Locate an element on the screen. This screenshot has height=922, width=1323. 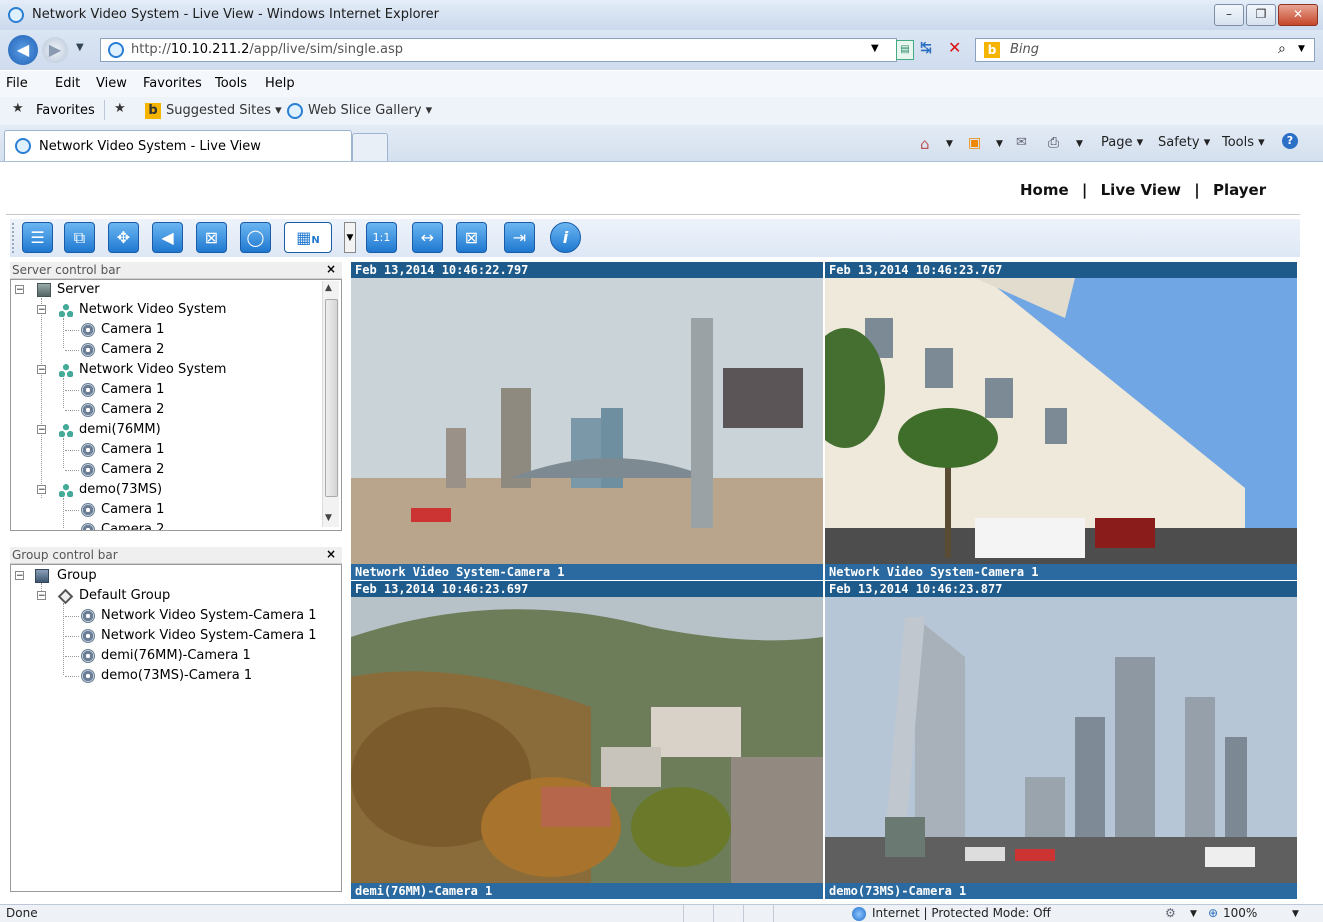
print-icon: ⎙ is located at coordinates (1053, 143).